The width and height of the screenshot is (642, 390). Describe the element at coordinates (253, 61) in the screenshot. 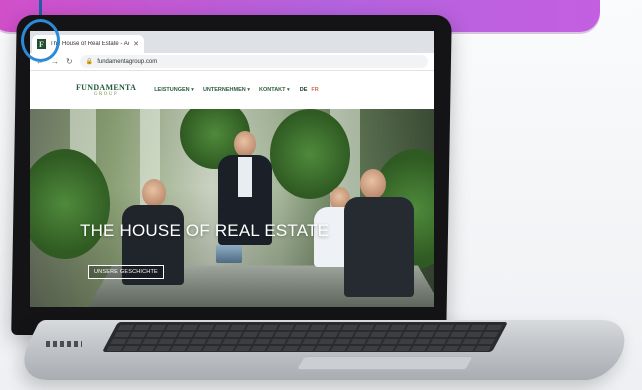

I see `url-field: 🔒 fundamentagroup.com` at that location.